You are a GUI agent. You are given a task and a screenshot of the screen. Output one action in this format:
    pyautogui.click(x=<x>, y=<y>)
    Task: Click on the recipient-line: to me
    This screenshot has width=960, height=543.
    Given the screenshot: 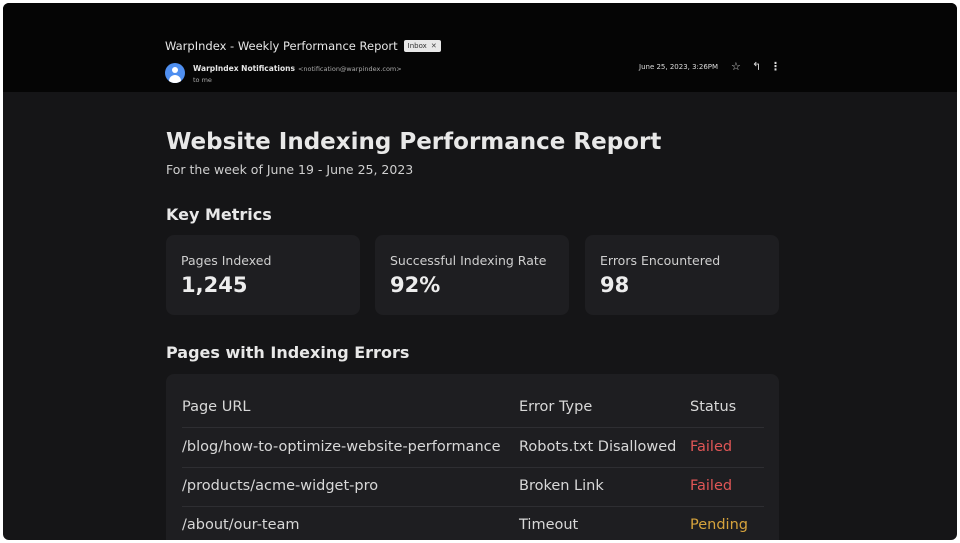 What is the action you would take?
    pyautogui.click(x=202, y=80)
    